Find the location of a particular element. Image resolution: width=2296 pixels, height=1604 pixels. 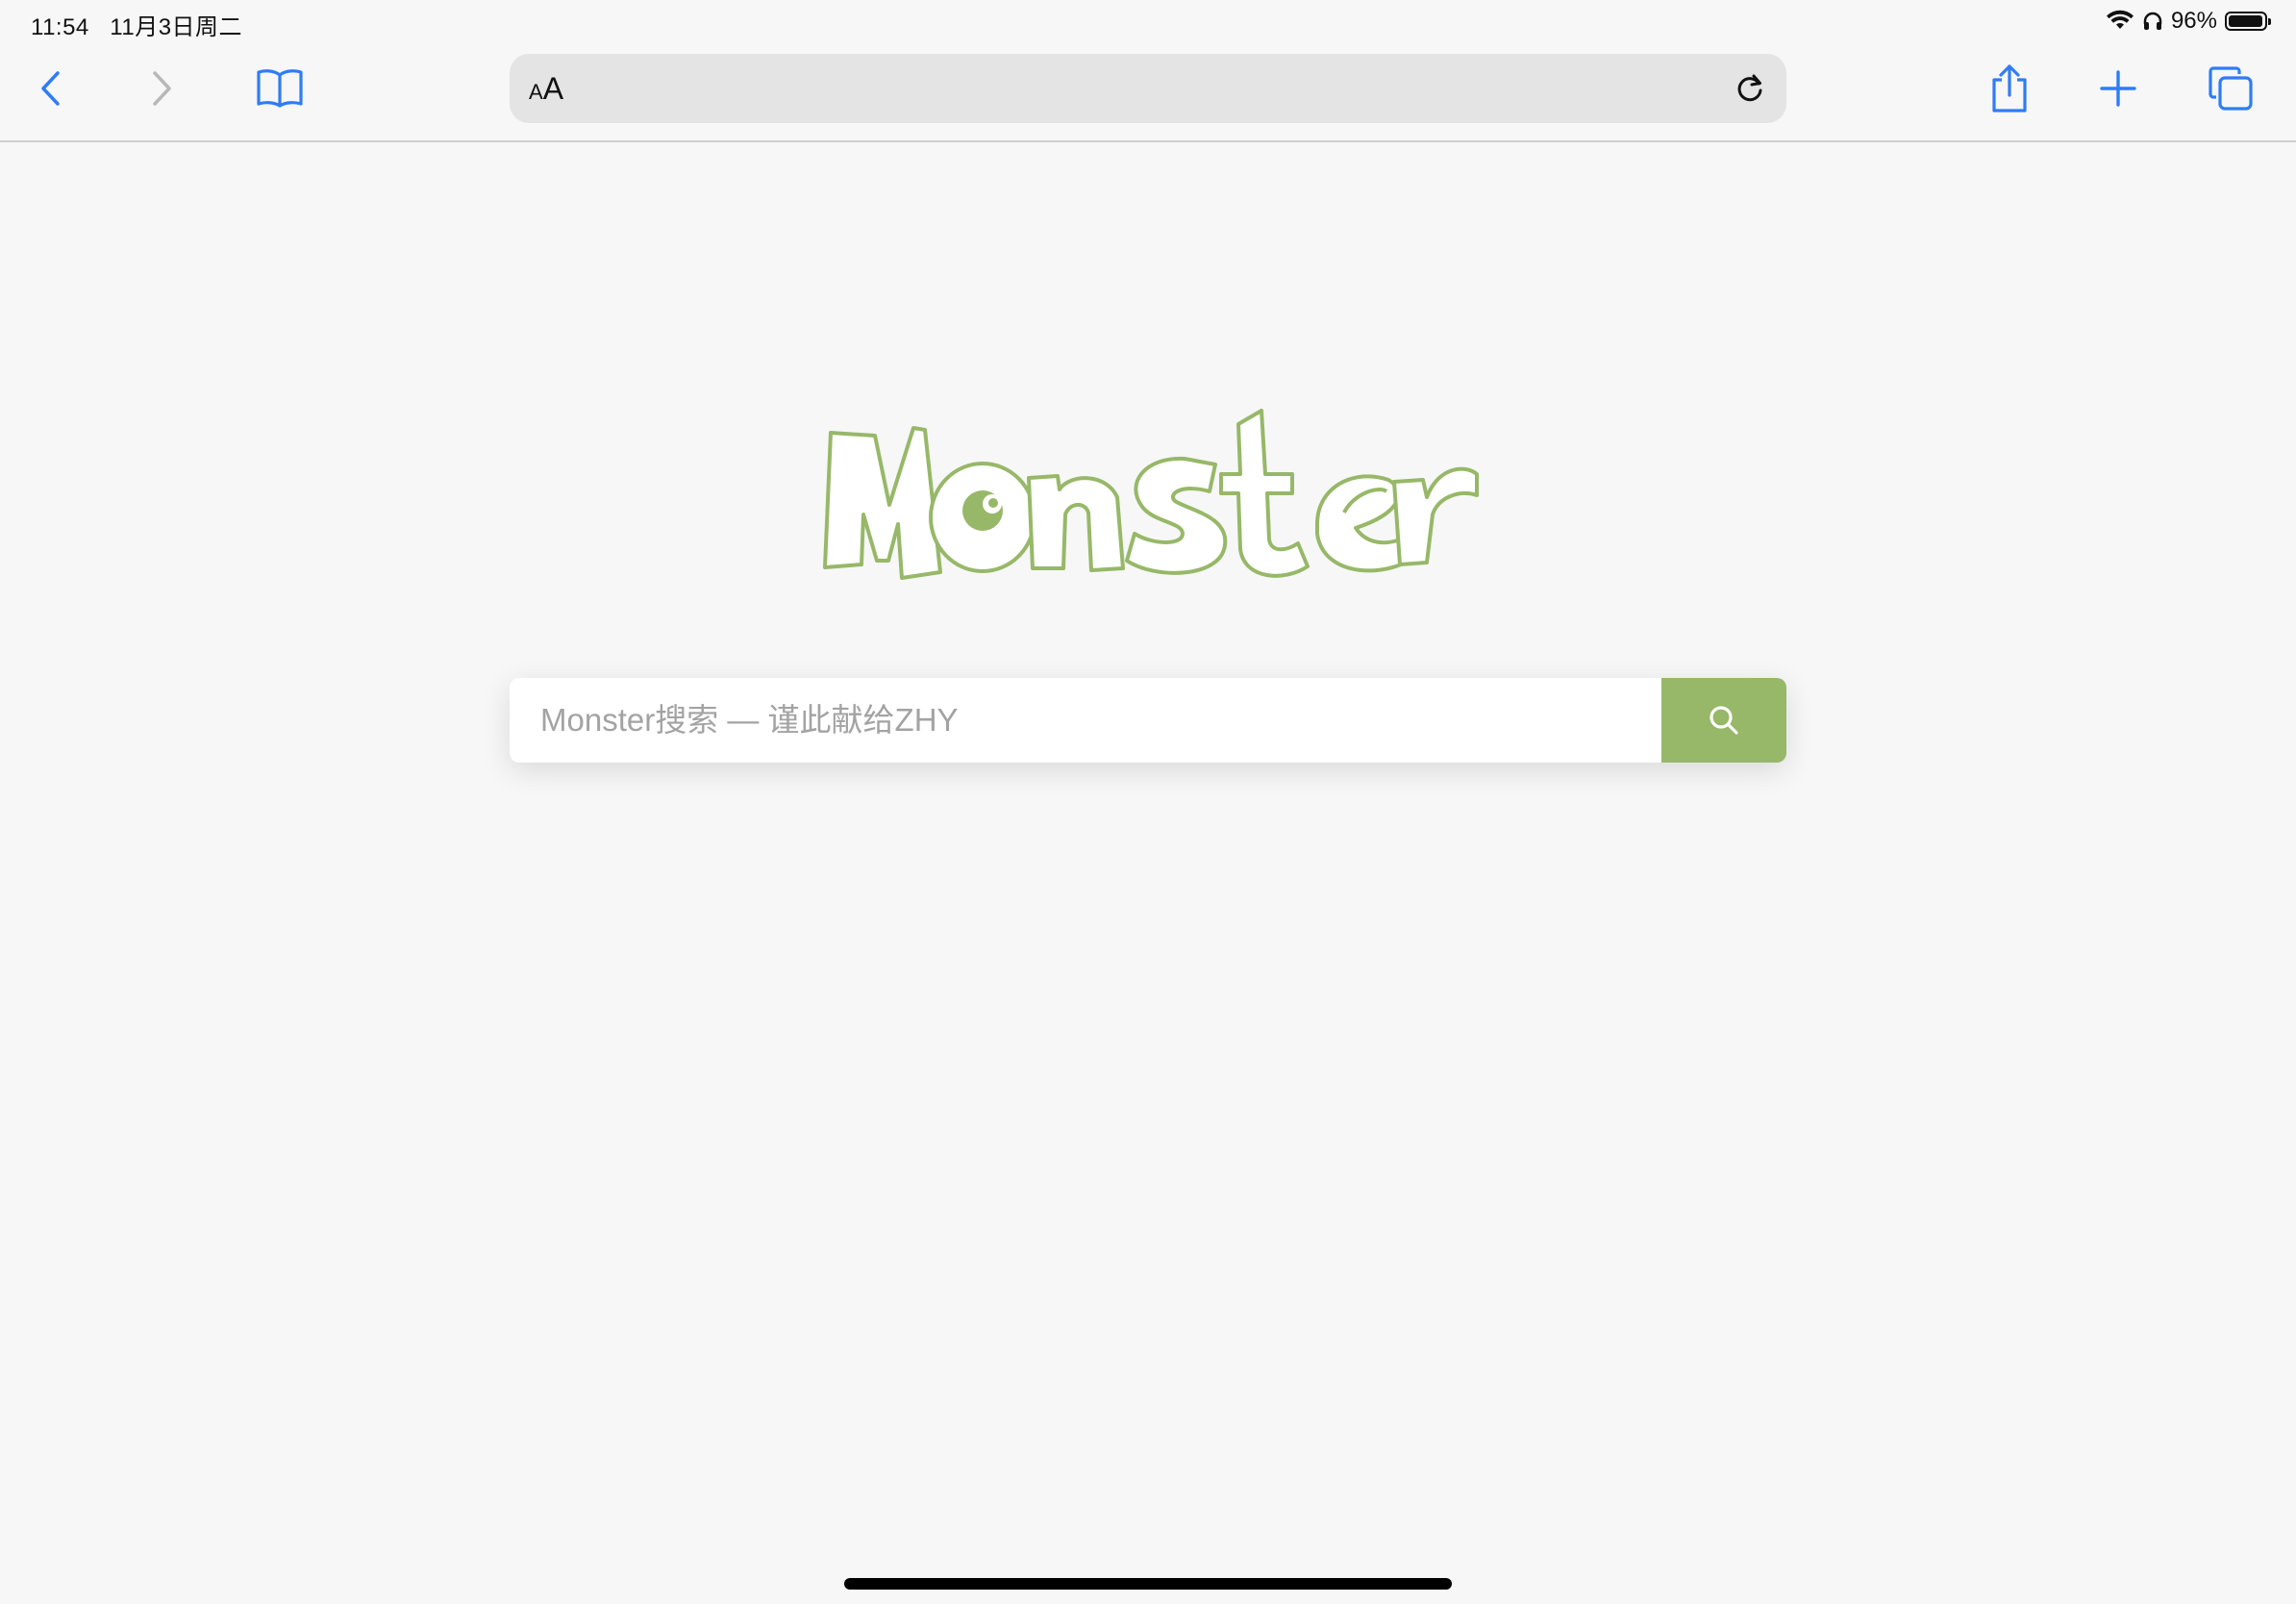

bookmarks-button is located at coordinates (279, 88).